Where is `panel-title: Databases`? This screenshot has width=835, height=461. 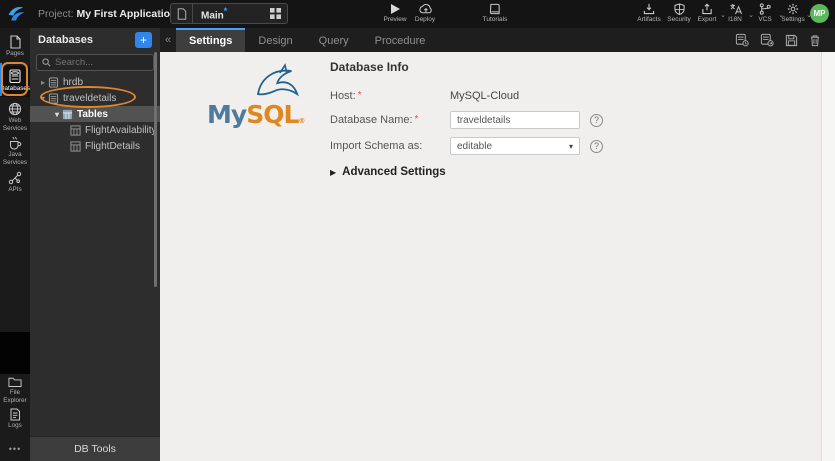
panel-title: Databases is located at coordinates (66, 39).